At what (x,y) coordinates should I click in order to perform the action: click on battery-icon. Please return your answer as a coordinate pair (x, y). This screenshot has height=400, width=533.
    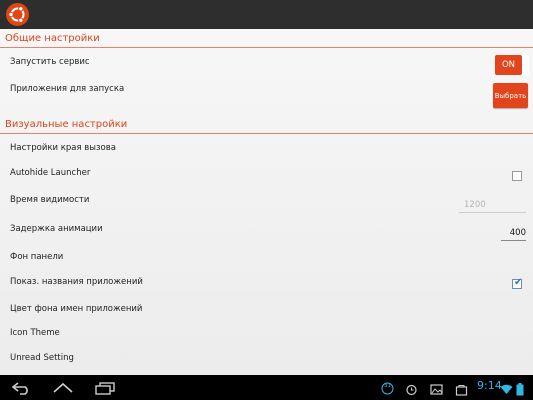
    Looking at the image, I should click on (520, 390).